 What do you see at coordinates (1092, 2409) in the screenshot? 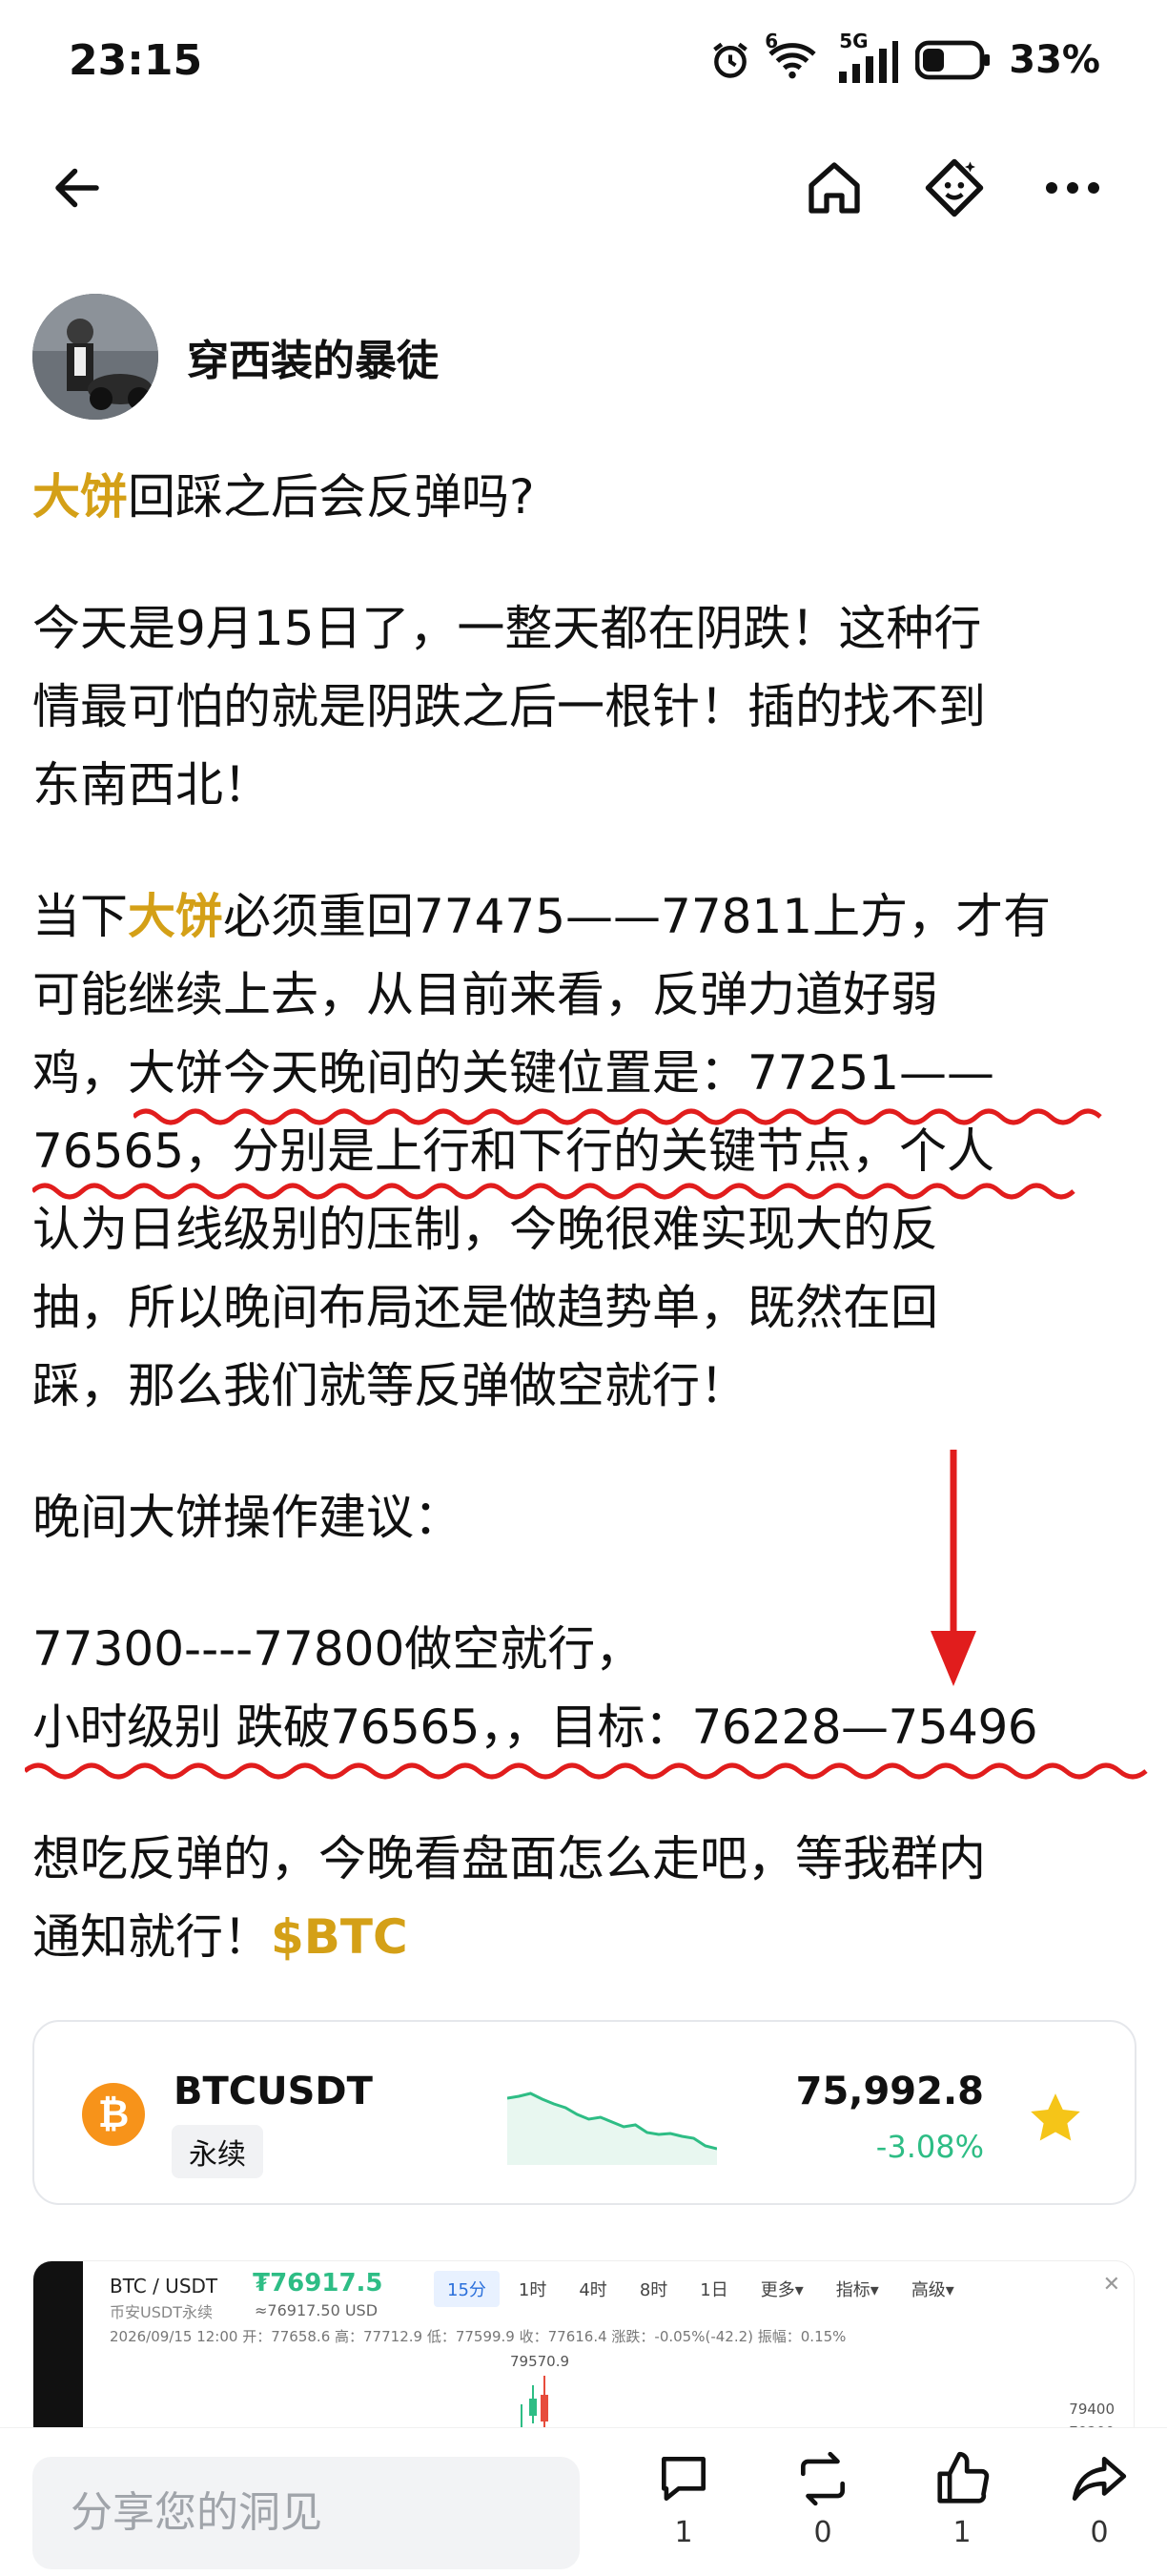
I see `cp-axis-label: 79400` at bounding box center [1092, 2409].